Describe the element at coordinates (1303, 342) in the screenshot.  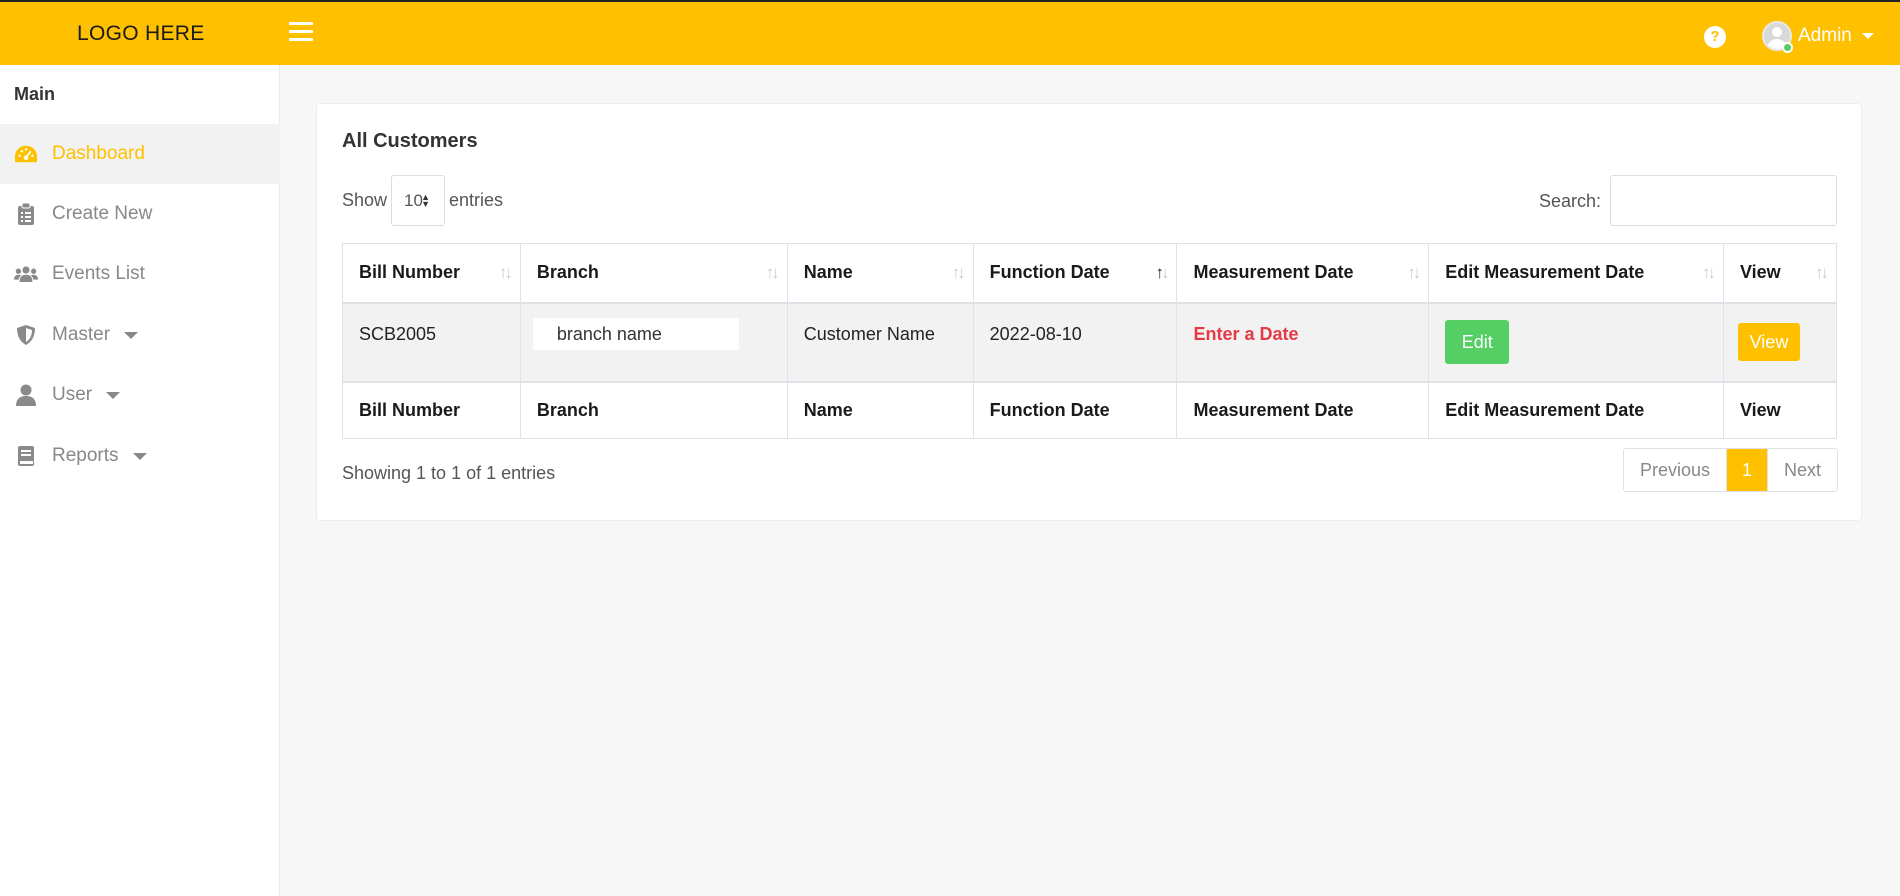
I see `cell-measurement-date: Enter a Date` at that location.